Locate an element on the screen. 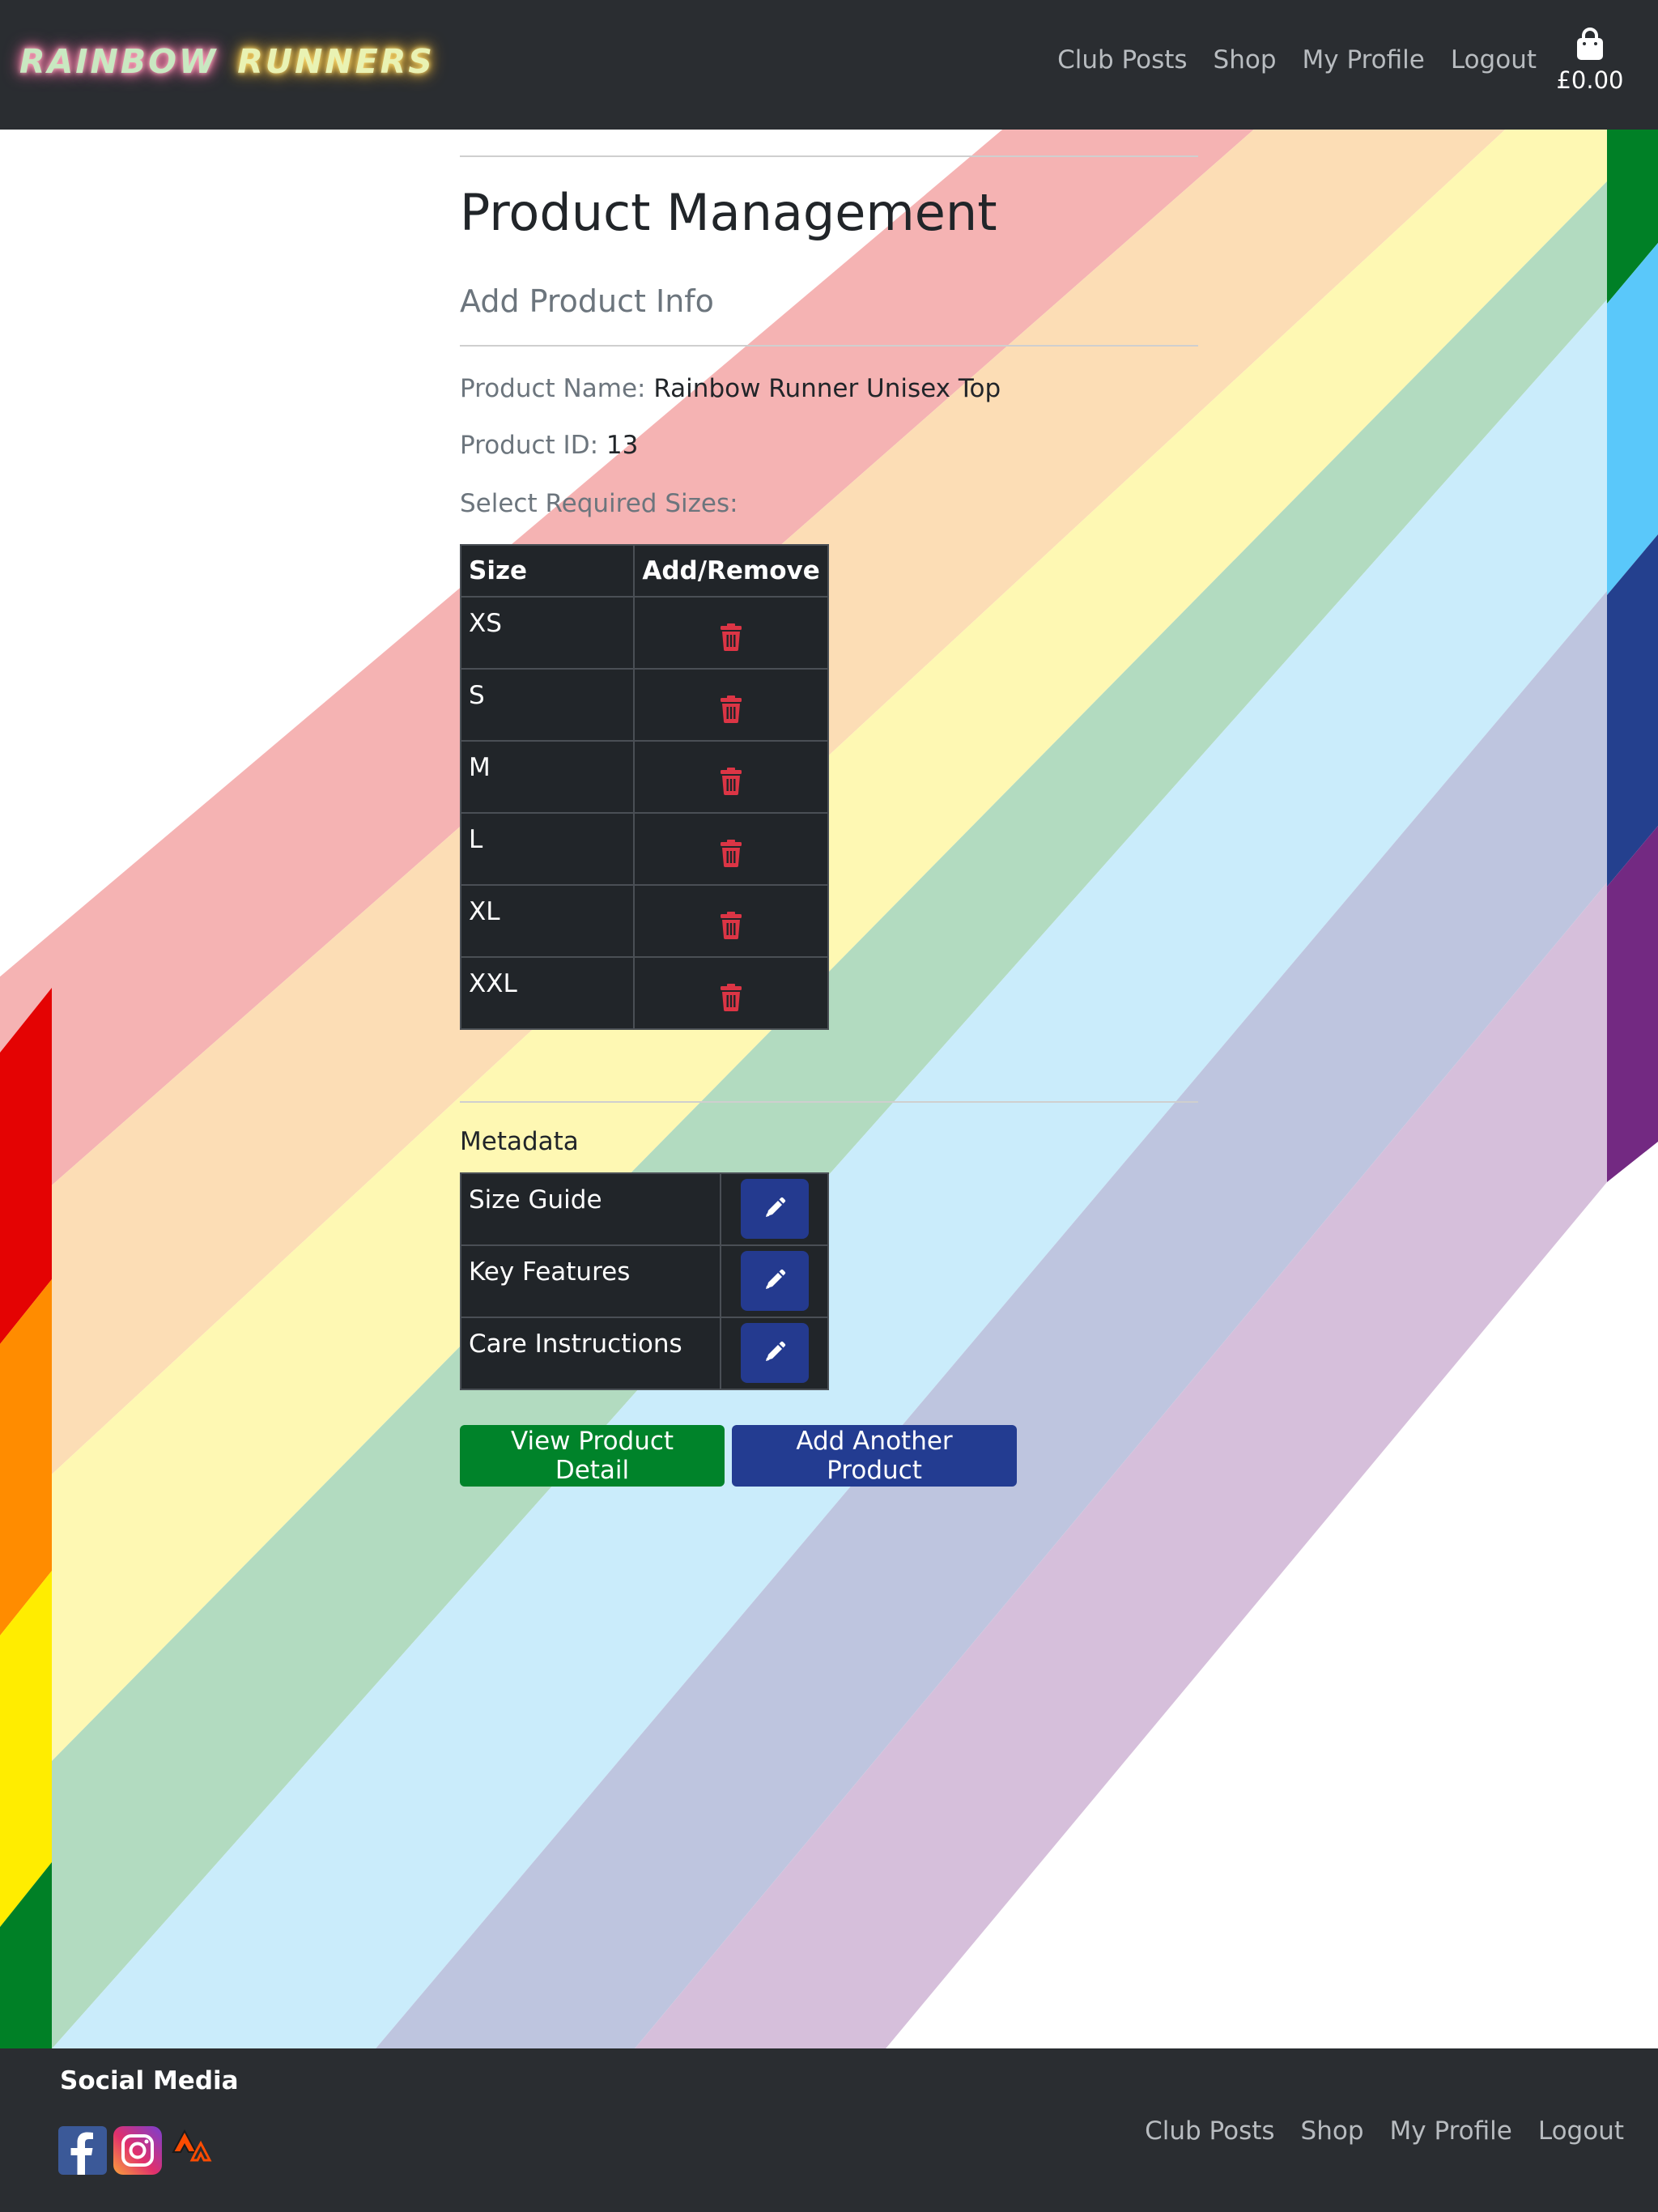 The width and height of the screenshot is (1658, 2212). product-name-label: Product Name: is located at coordinates (553, 389).